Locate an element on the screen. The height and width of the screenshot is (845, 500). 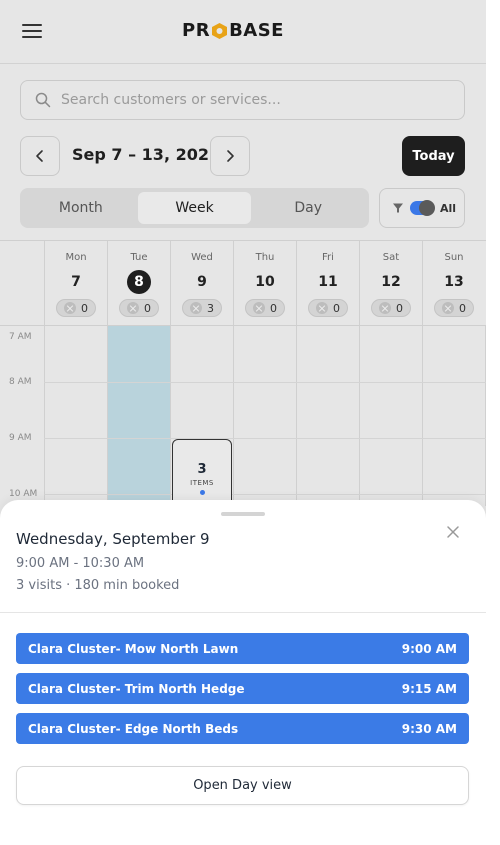
visit-count: 3 is located at coordinates (210, 308).